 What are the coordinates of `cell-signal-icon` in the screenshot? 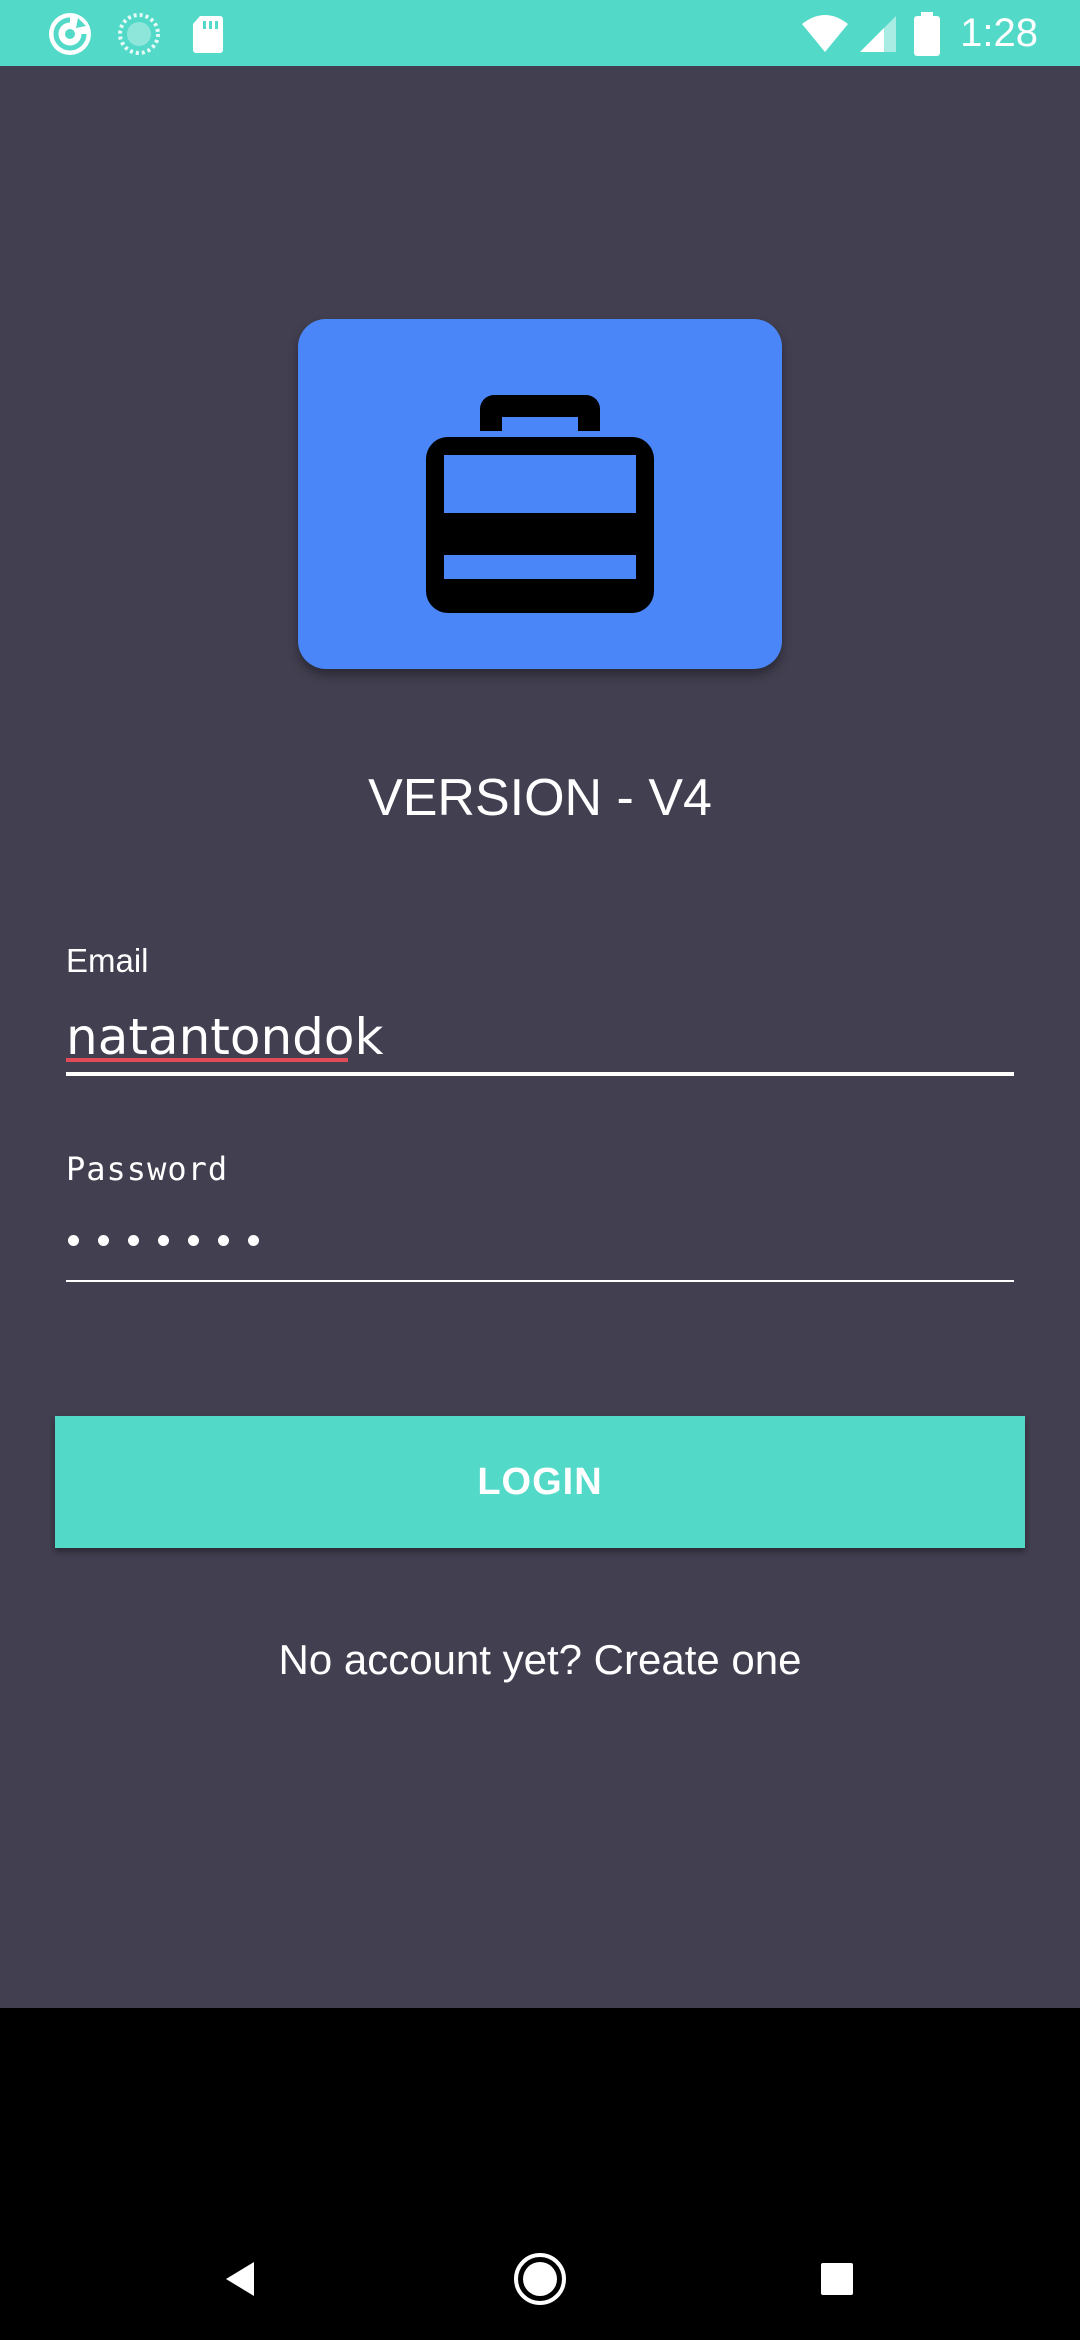 It's located at (878, 34).